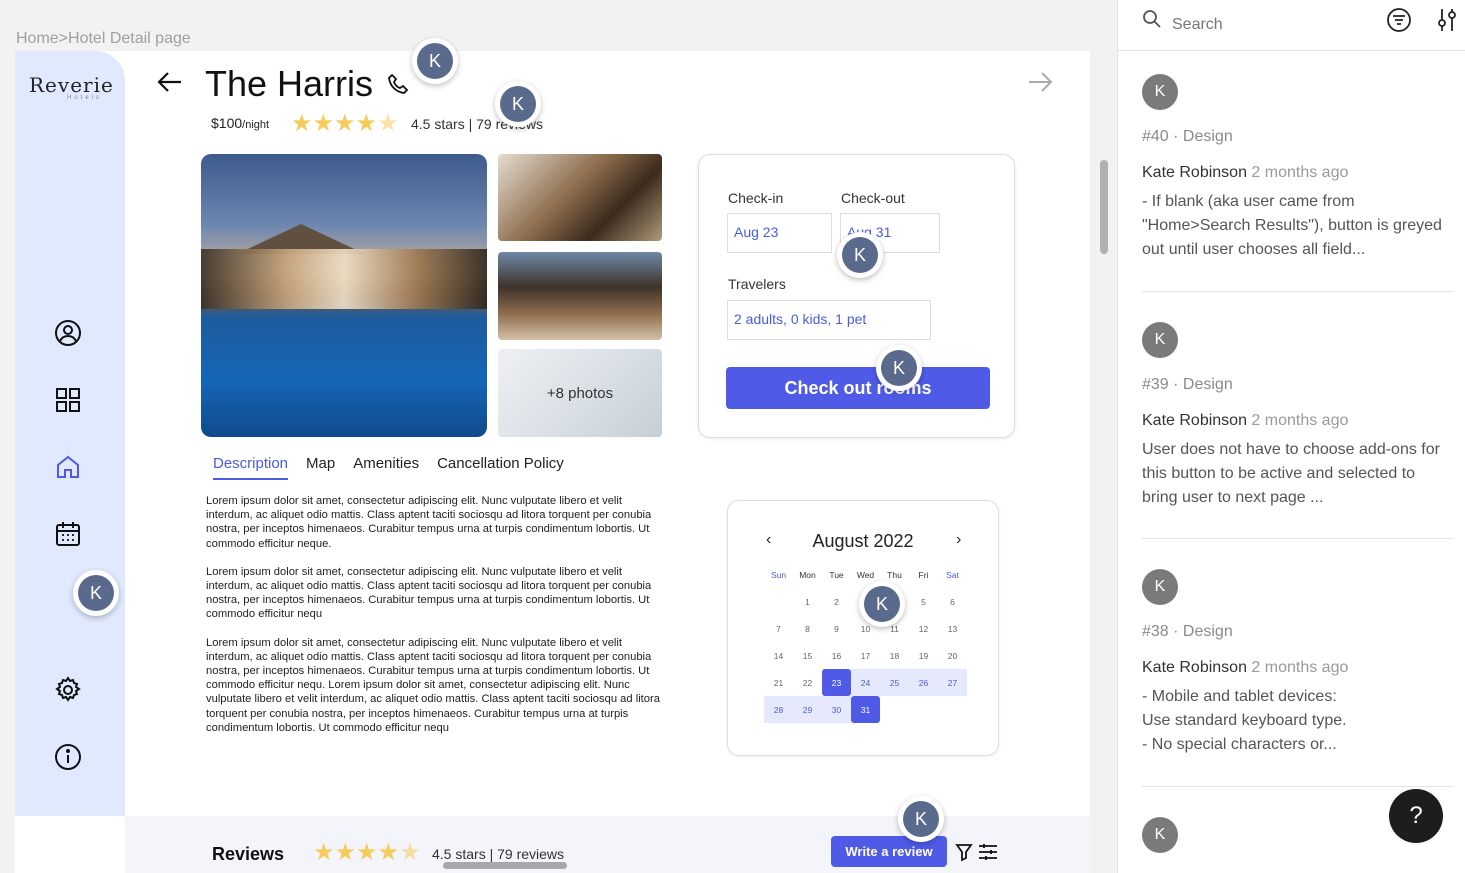 This screenshot has height=873, width=1465. I want to click on price-value: $100, so click(227, 123).